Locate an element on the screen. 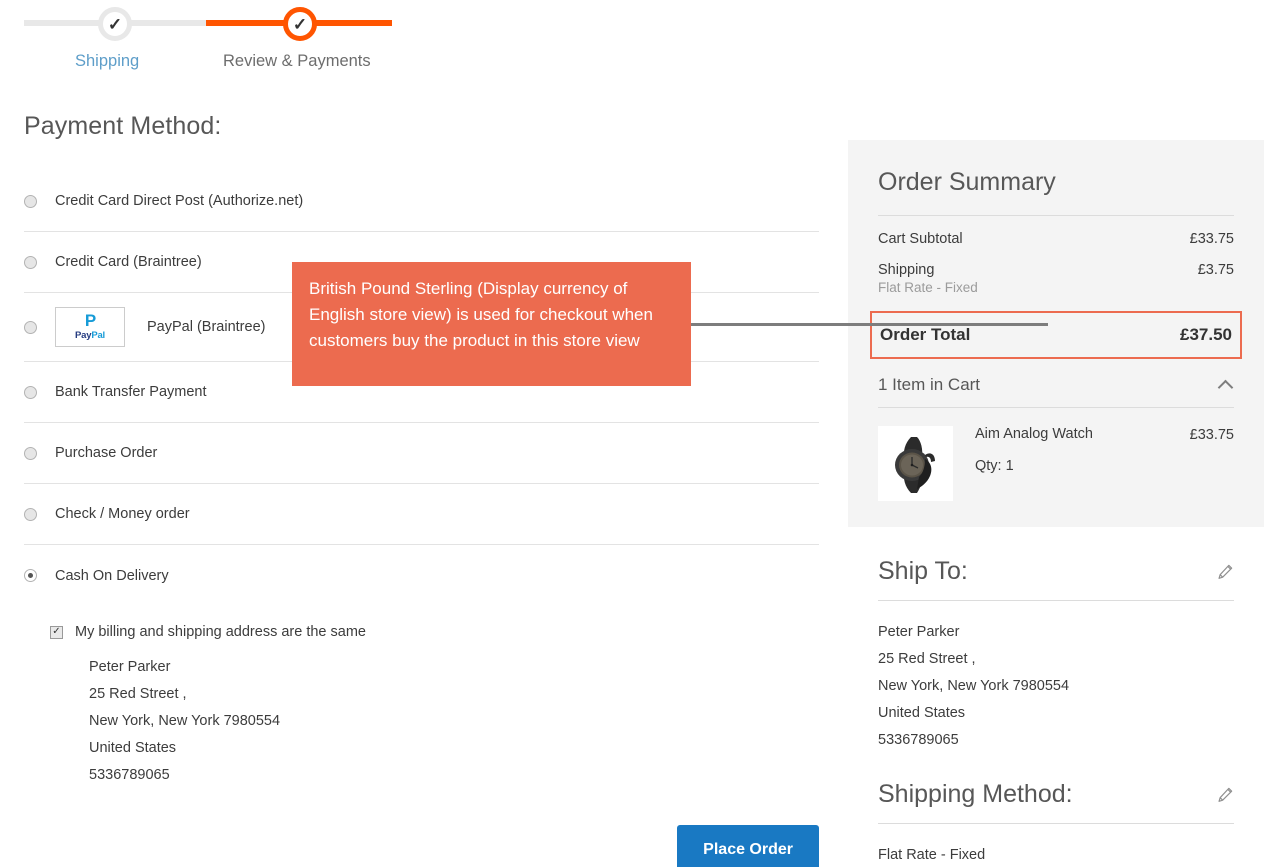  ship-to-header: Ship To: is located at coordinates (1056, 571).